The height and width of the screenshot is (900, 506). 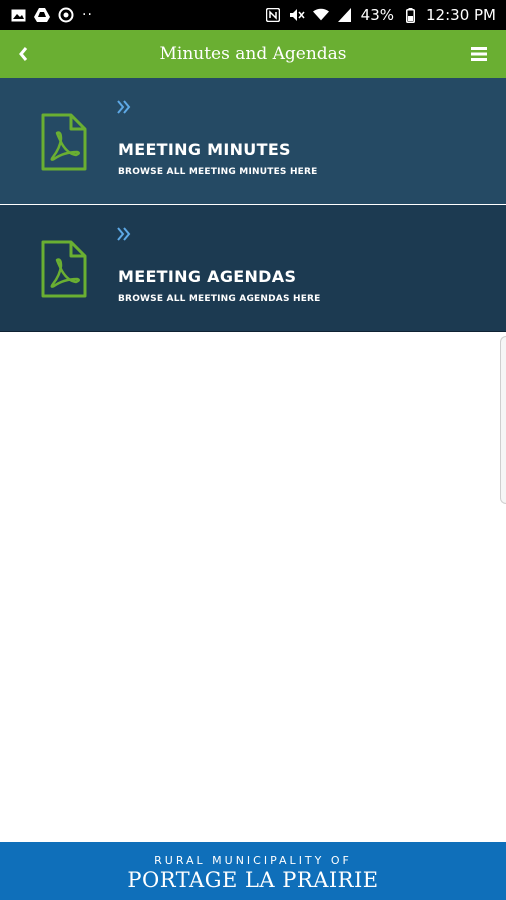 I want to click on item-subtitle: BROWSE ALL MEETING MINUTES HERE, so click(x=218, y=172).